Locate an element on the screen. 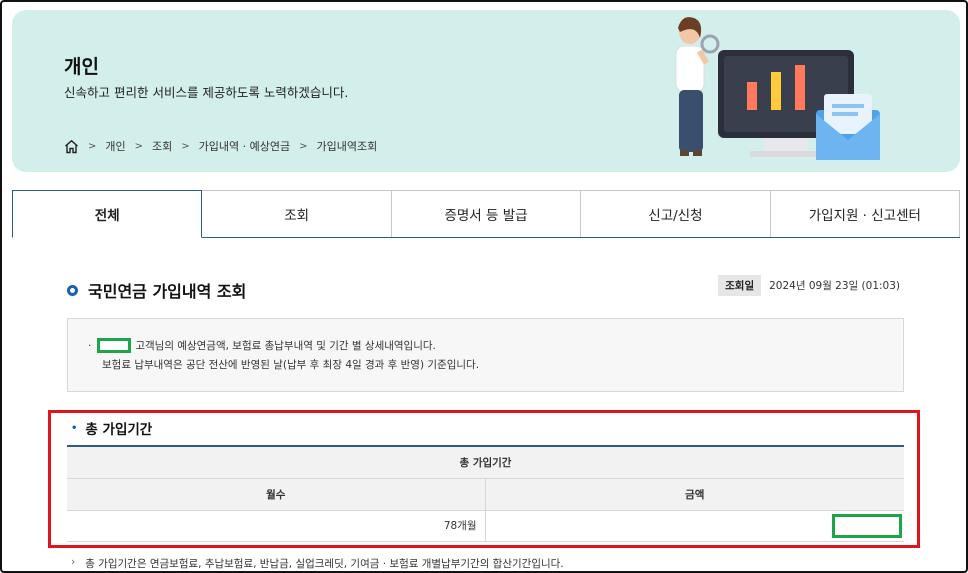 The width and height of the screenshot is (968, 573). breadcrumb: > 개인 > 조회 > 가입내역 · 예상연금 > 가입내역조회 is located at coordinates (220, 146).